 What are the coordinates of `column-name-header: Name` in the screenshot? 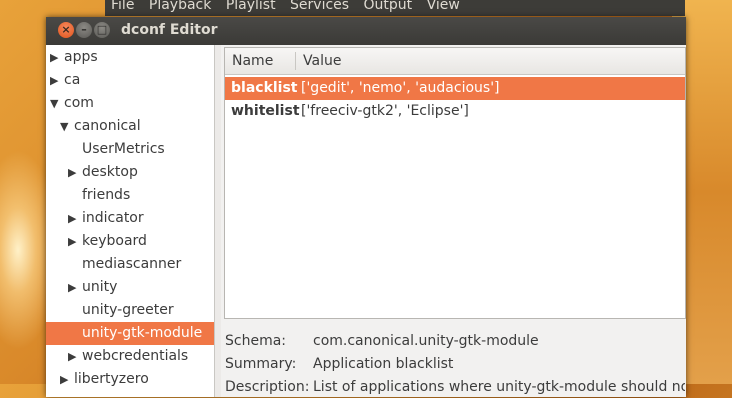 It's located at (252, 61).